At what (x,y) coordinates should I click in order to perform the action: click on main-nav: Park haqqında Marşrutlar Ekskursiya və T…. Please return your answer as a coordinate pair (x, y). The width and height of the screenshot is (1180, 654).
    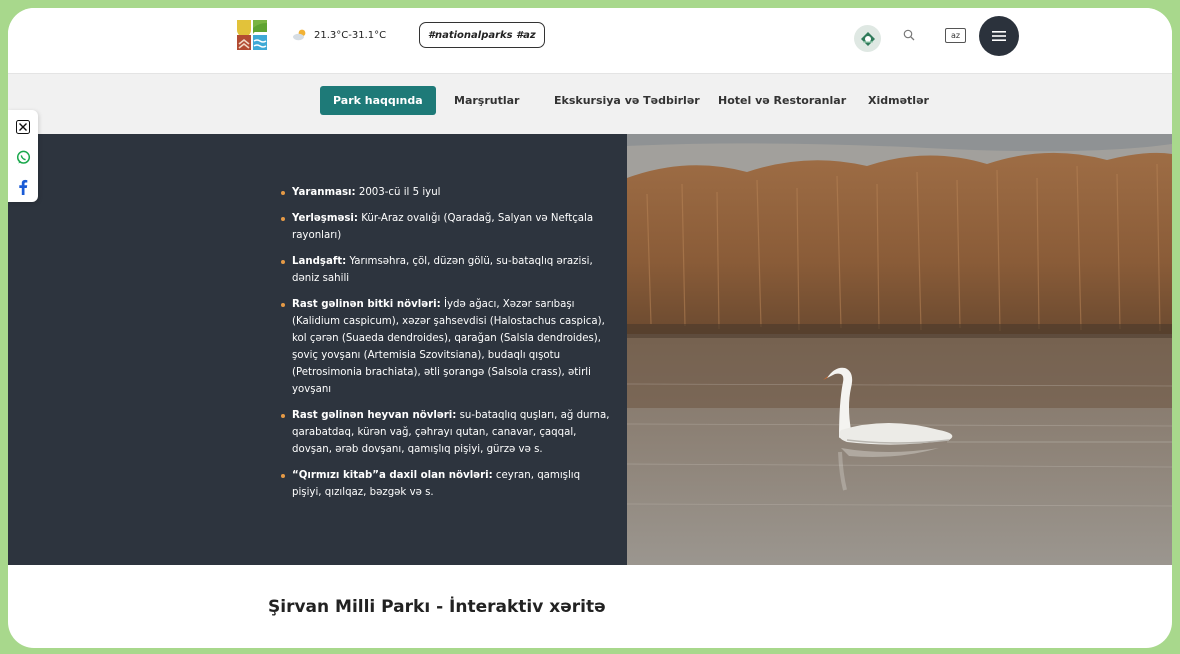
    Looking at the image, I should click on (590, 104).